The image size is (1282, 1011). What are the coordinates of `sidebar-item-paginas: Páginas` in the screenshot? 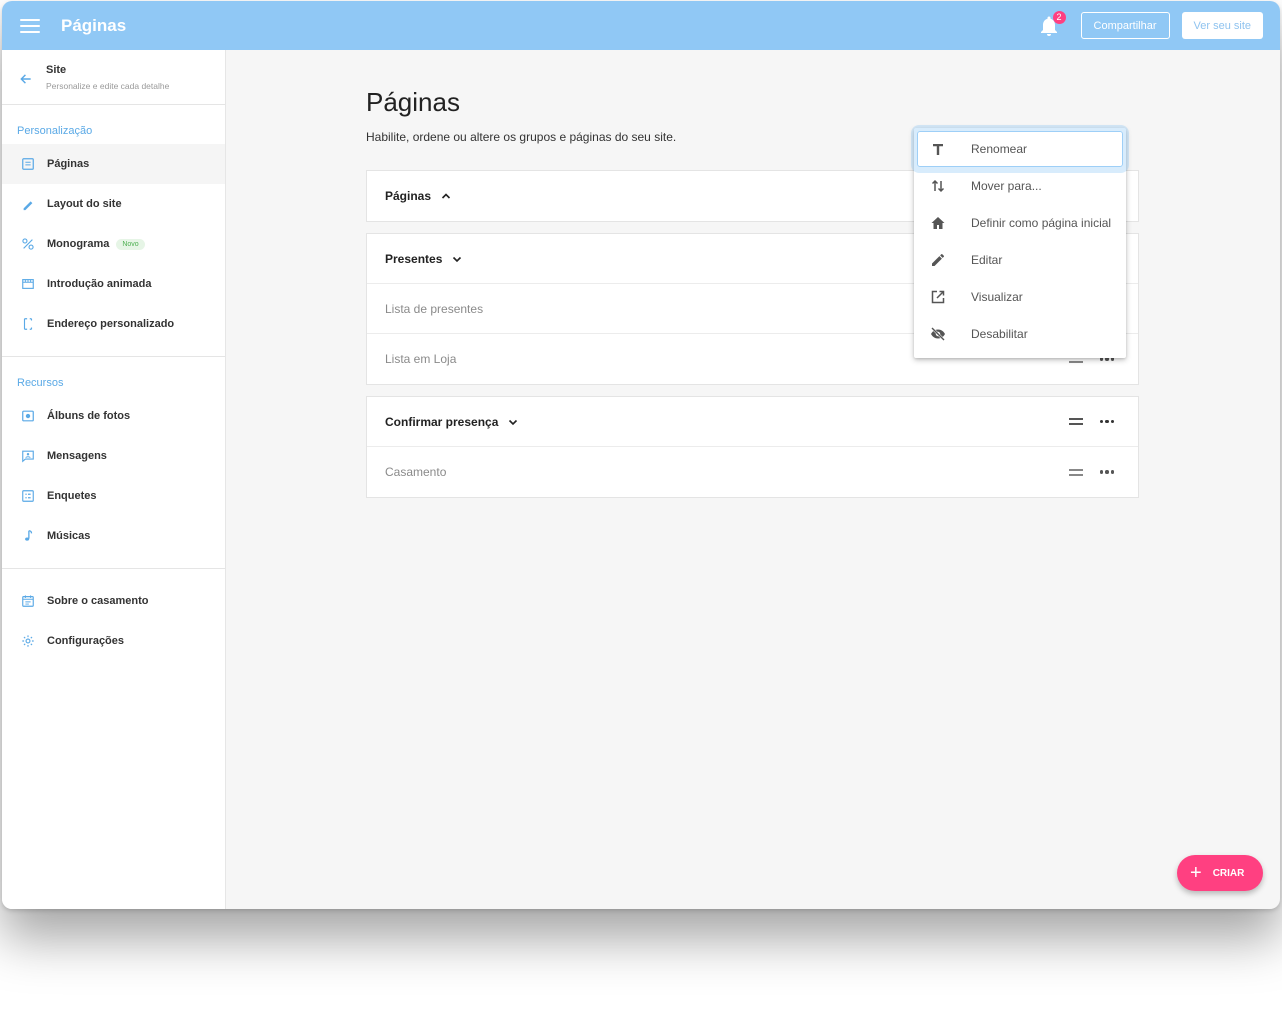 It's located at (113, 164).